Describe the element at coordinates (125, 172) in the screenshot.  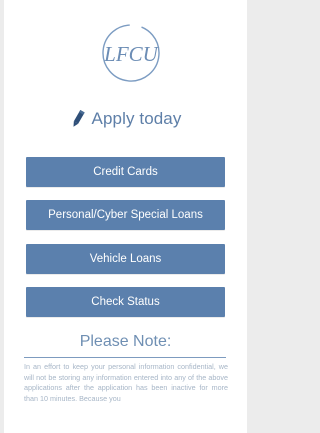
I see `credit-cards-button: Credit Cards` at that location.